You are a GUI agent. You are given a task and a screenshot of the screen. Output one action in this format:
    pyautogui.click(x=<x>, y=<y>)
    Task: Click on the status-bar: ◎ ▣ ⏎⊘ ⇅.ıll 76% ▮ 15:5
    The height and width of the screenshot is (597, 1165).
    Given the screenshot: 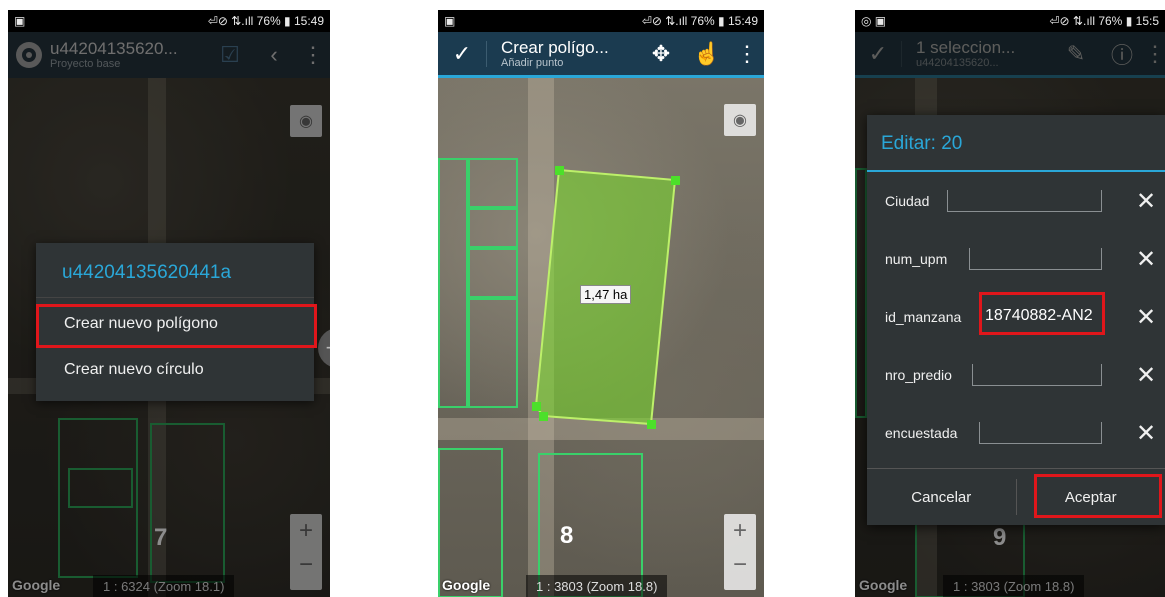 What is the action you would take?
    pyautogui.click(x=1010, y=21)
    